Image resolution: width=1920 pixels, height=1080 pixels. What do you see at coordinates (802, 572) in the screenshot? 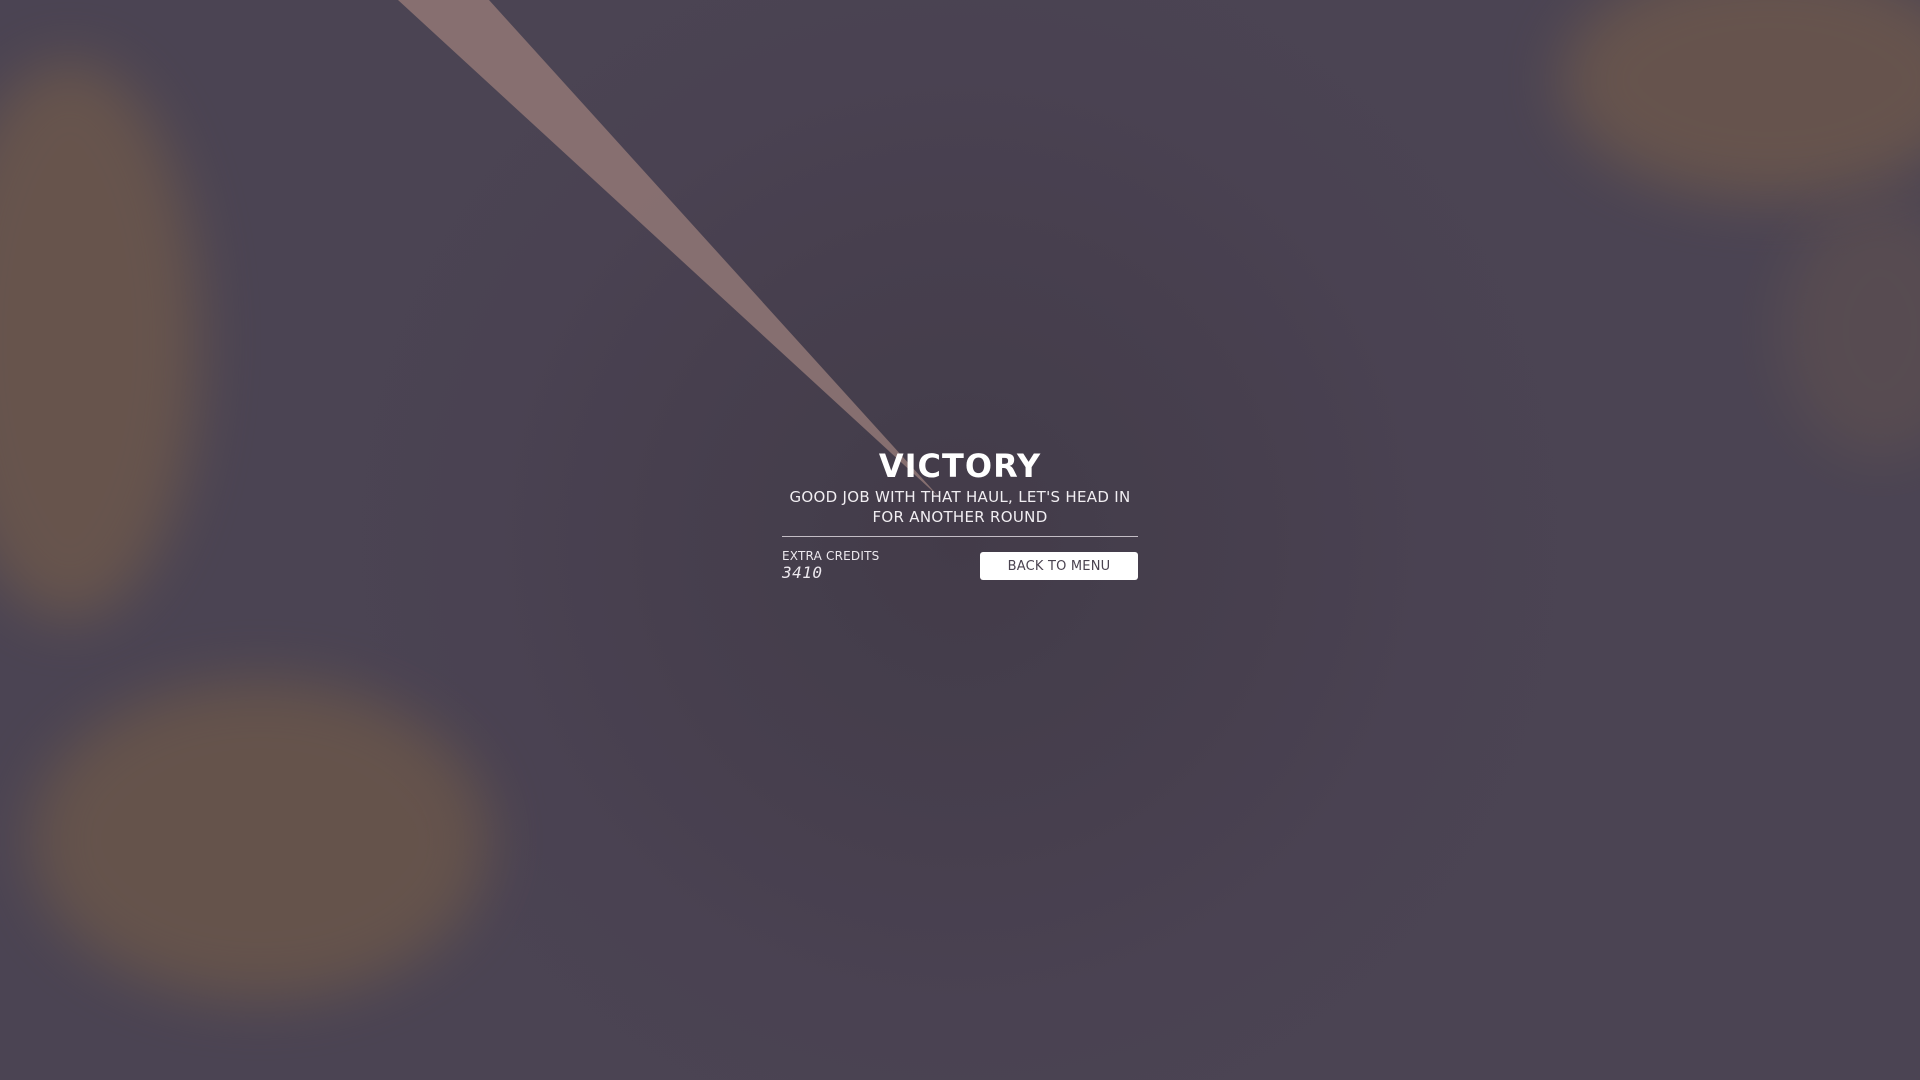
I see `extra-credits-value: 3410` at bounding box center [802, 572].